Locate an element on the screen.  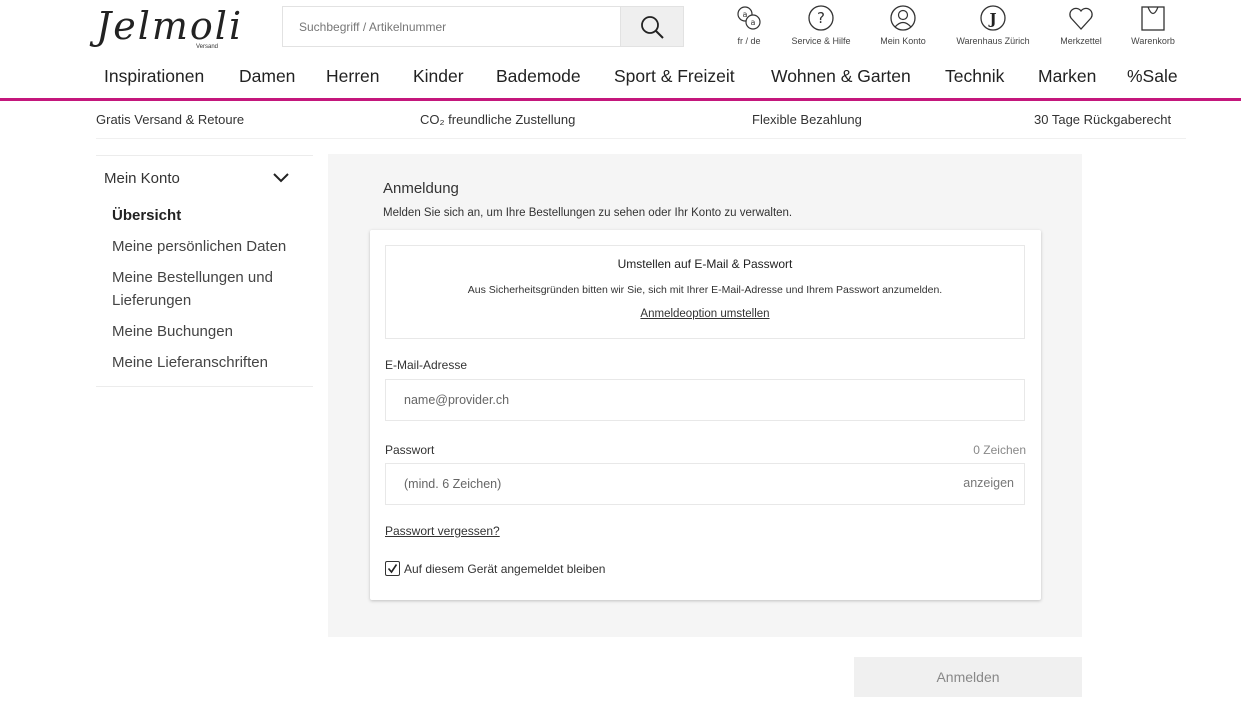
usp-co2: CO₂ freundliche Zustellung is located at coordinates (498, 119).